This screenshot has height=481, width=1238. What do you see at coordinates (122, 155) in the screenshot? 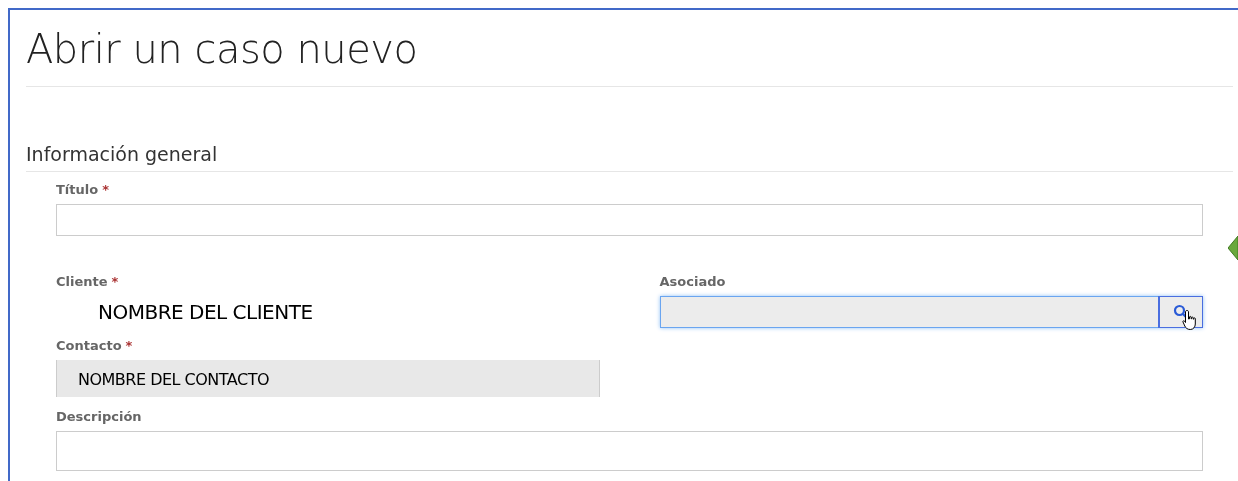
I see `section-heading: Información general` at bounding box center [122, 155].